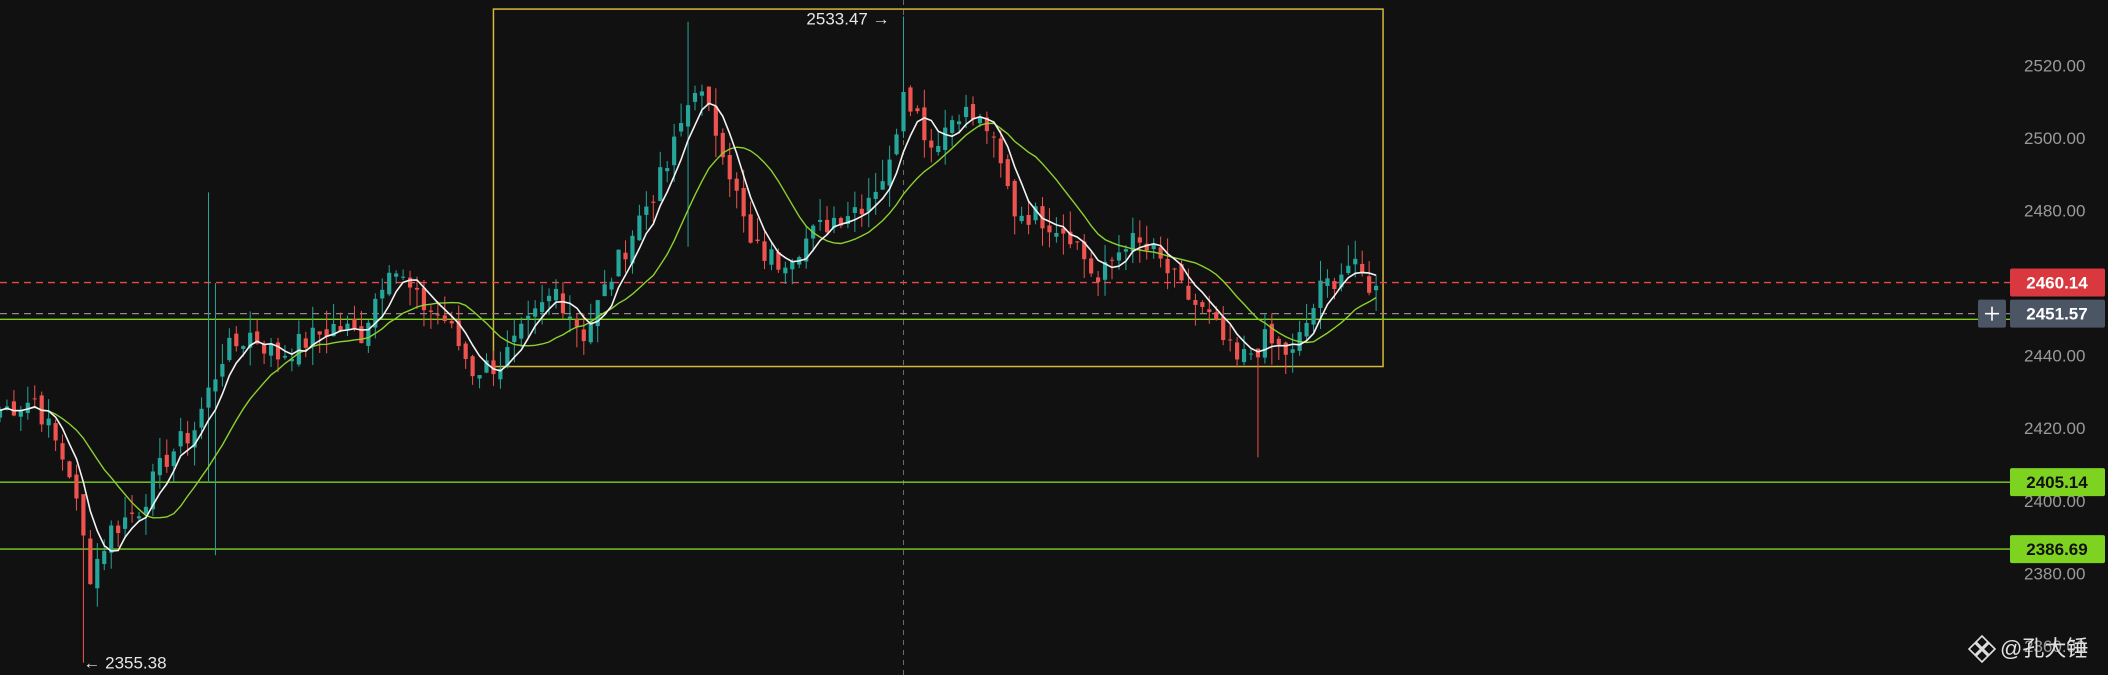  Describe the element at coordinates (2054, 573) in the screenshot. I see `axis-tick-label: 2380.00` at that location.